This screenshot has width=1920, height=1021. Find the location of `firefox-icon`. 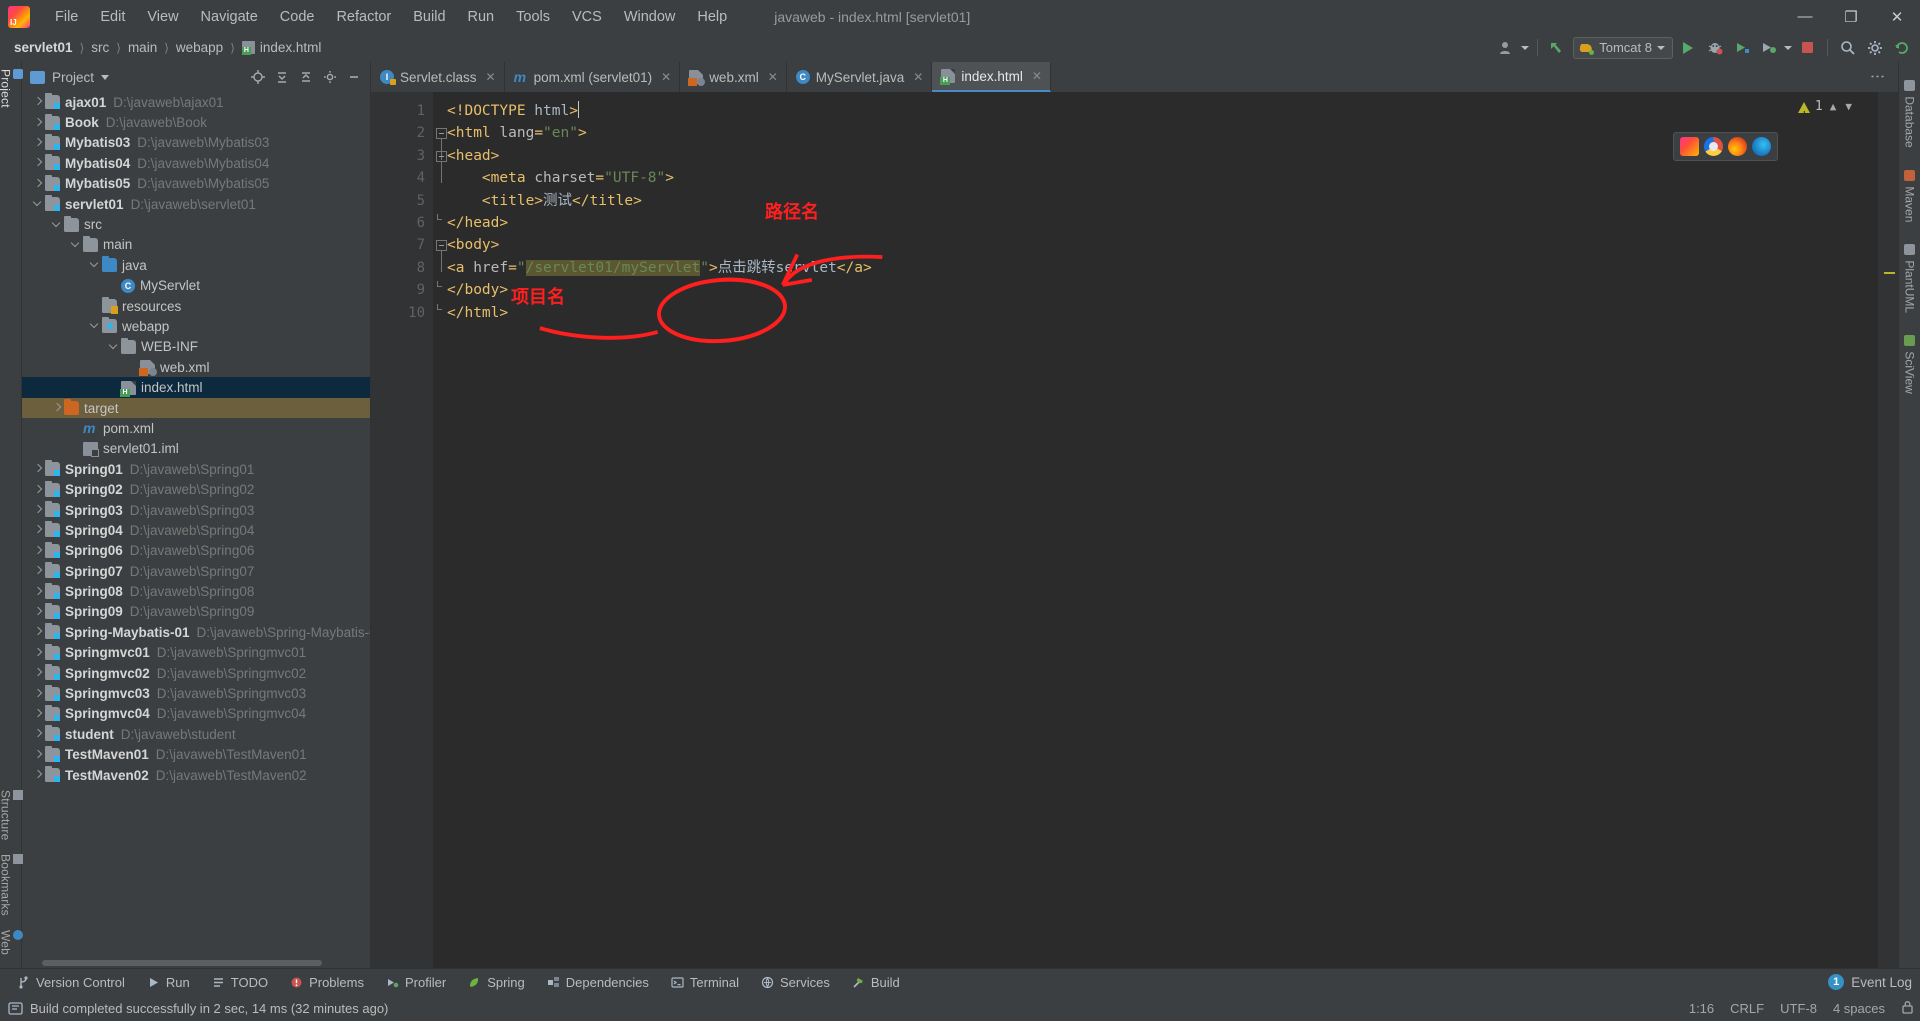

firefox-icon is located at coordinates (1737, 146).